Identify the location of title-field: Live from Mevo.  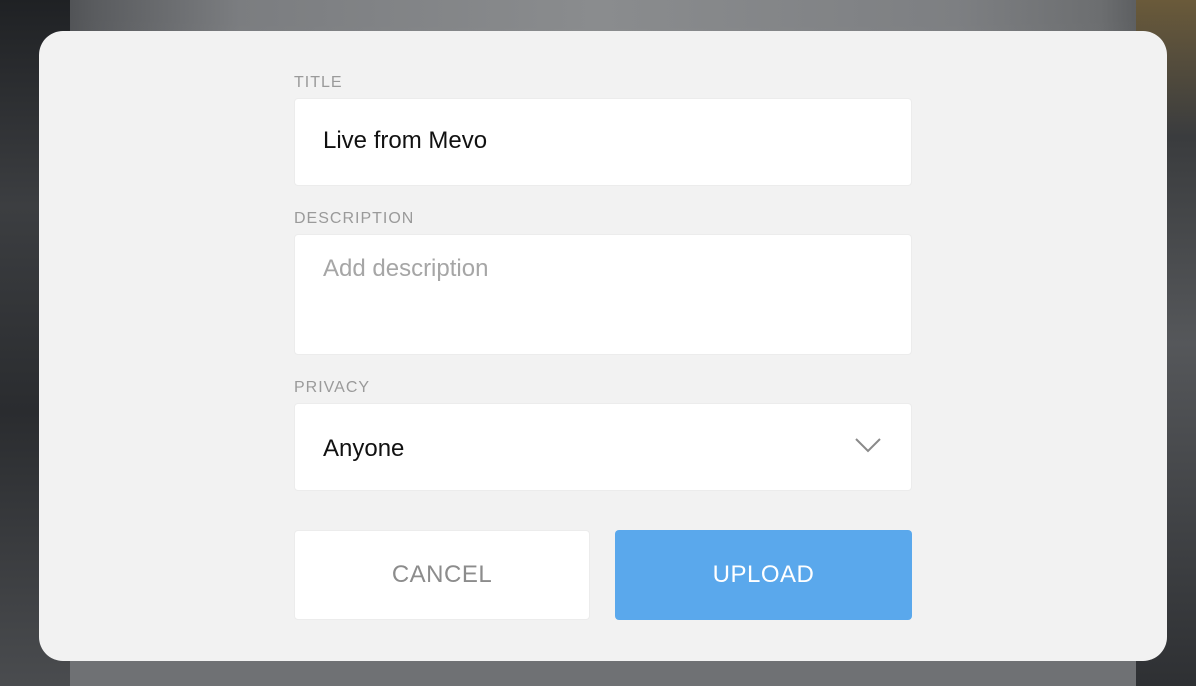
(603, 142).